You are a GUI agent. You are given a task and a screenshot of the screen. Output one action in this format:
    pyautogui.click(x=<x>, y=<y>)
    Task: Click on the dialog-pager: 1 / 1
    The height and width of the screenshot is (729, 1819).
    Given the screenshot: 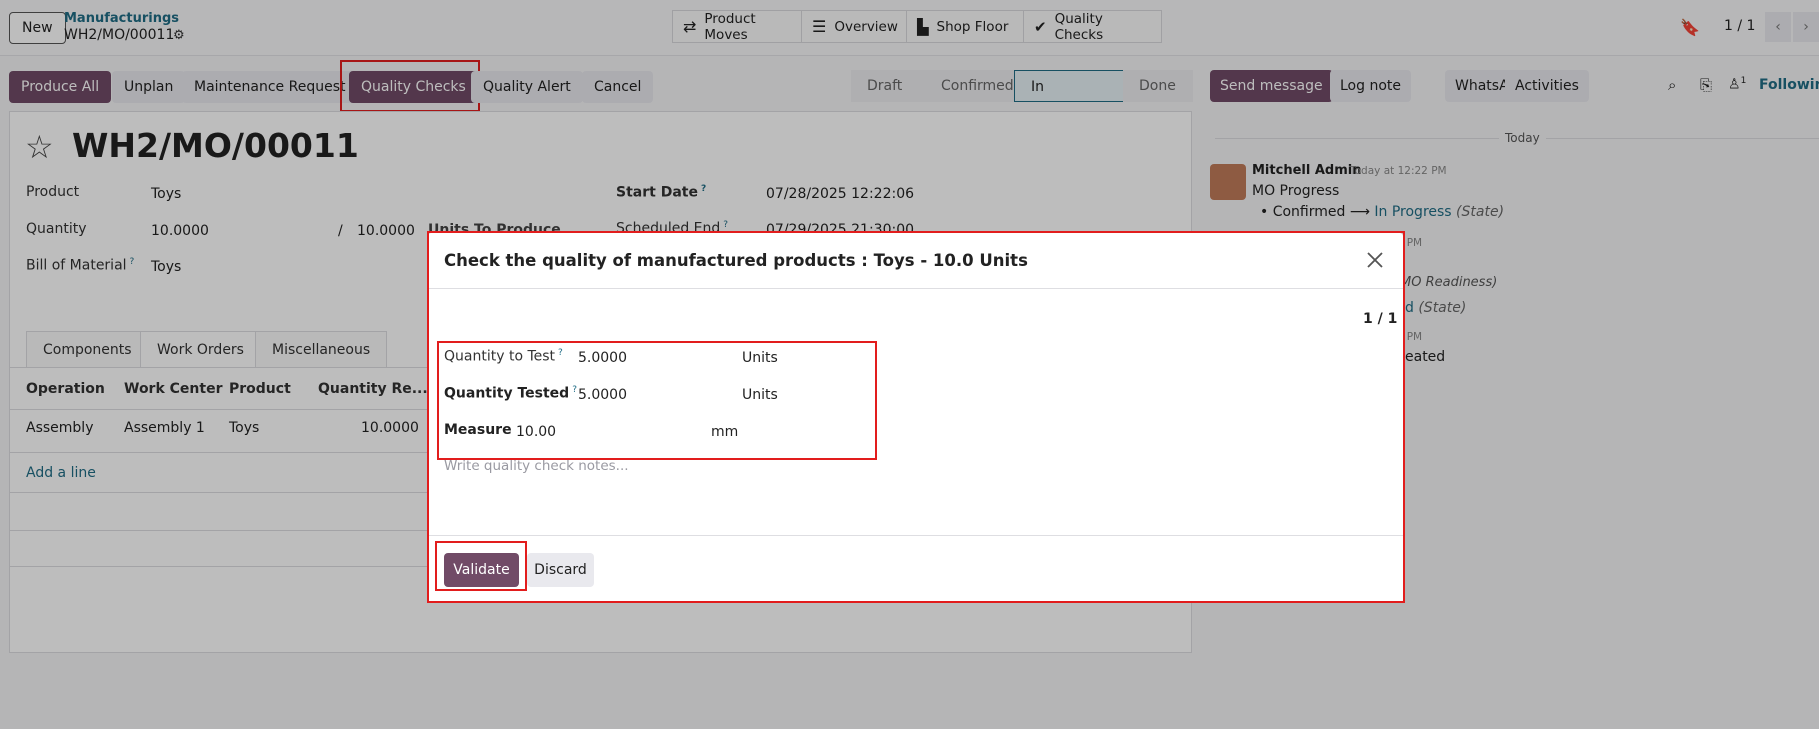 What is the action you would take?
    pyautogui.click(x=1380, y=319)
    